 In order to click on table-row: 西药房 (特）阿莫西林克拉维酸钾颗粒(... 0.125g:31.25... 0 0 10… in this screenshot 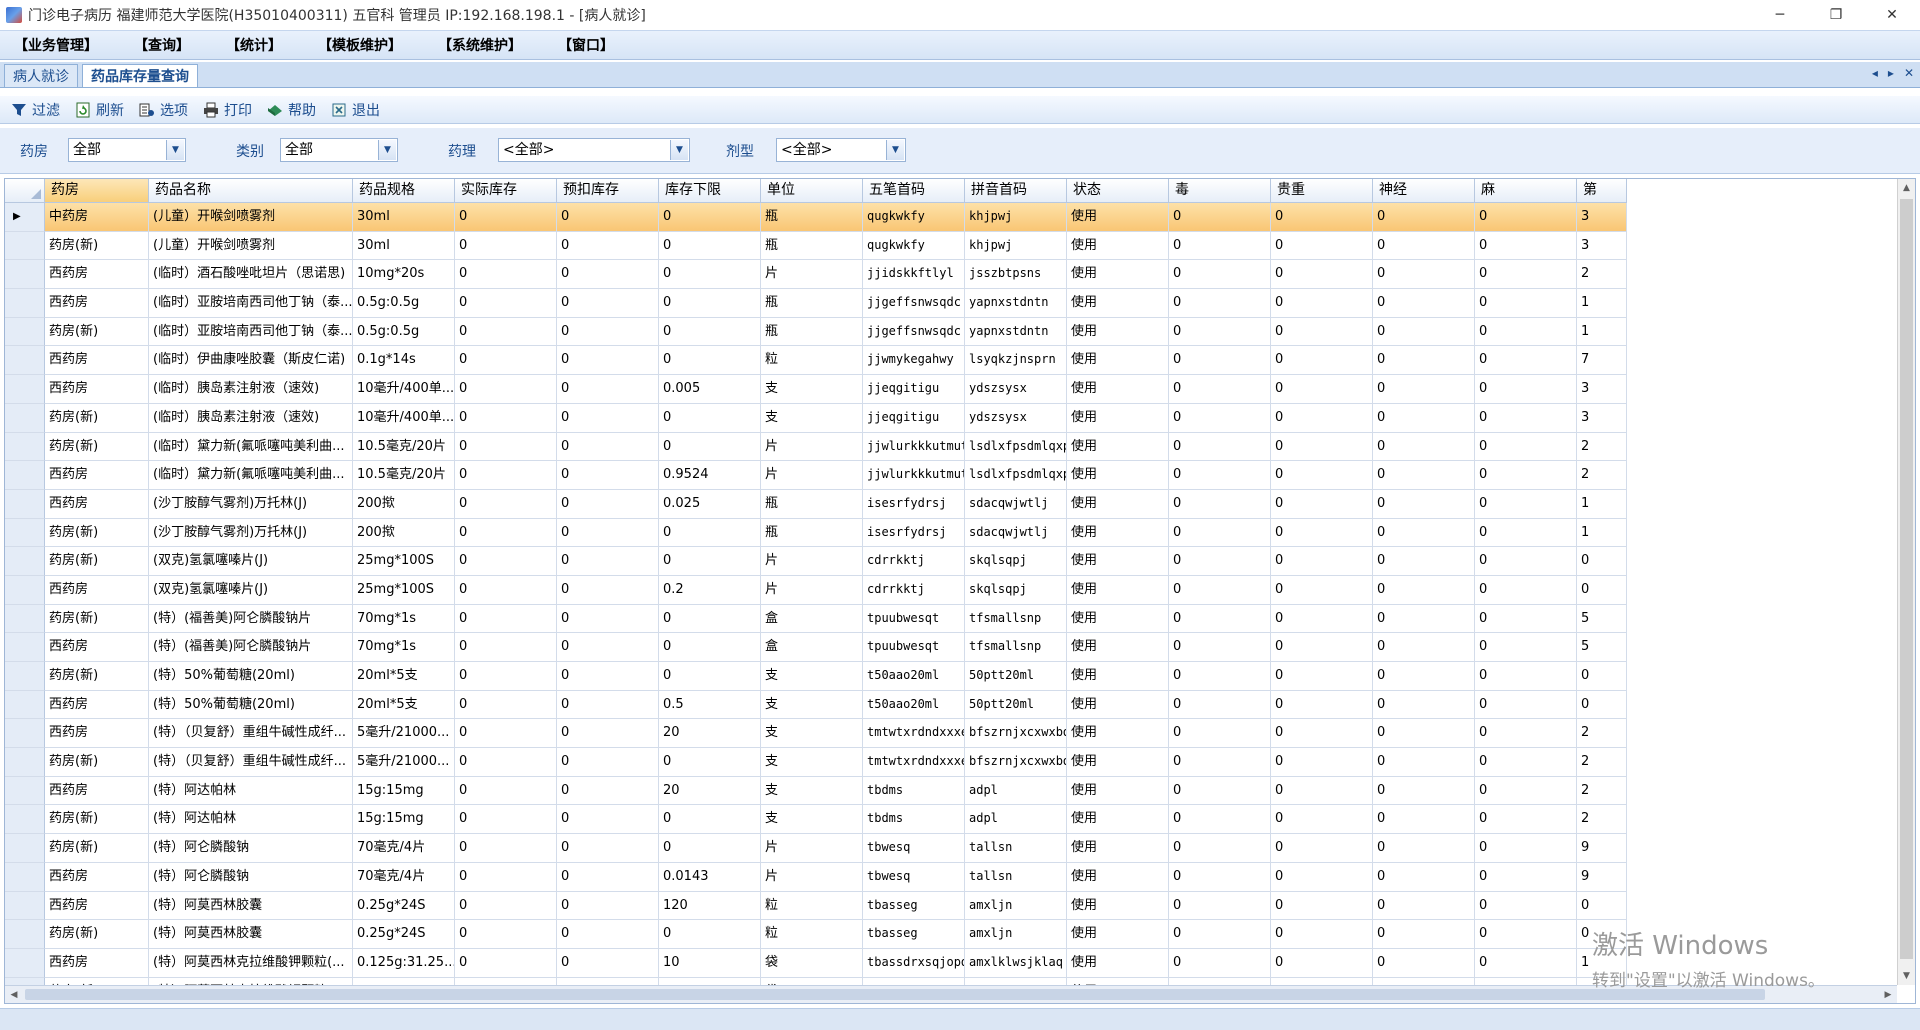, I will do `click(816, 963)`.